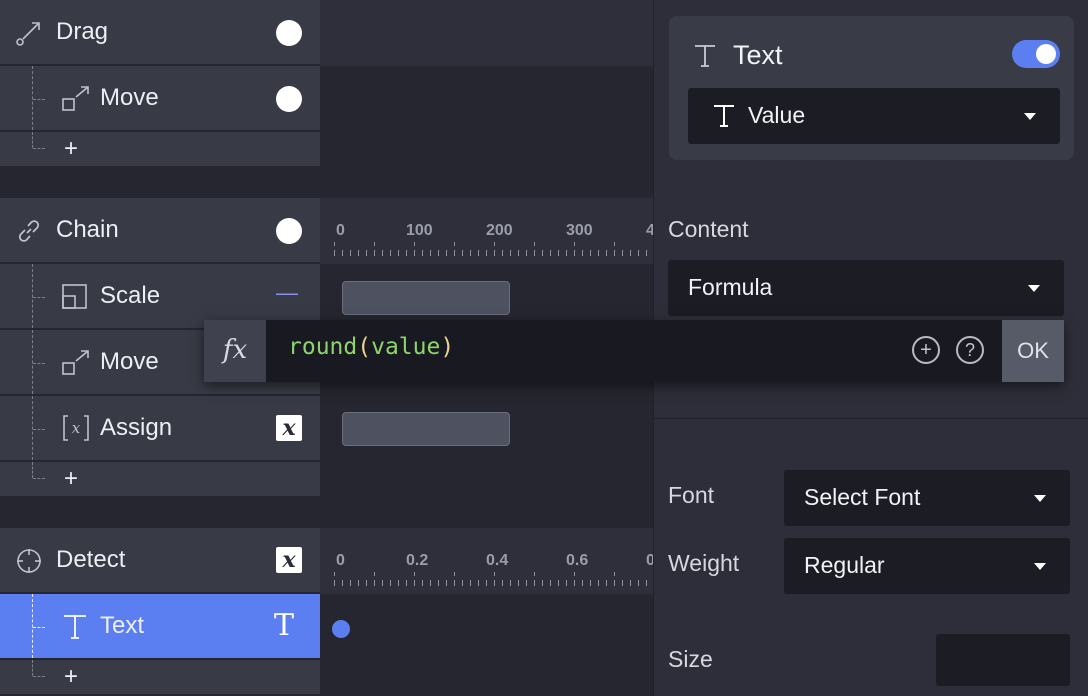 The image size is (1088, 696). I want to click on layer-label: Detect, so click(91, 559).